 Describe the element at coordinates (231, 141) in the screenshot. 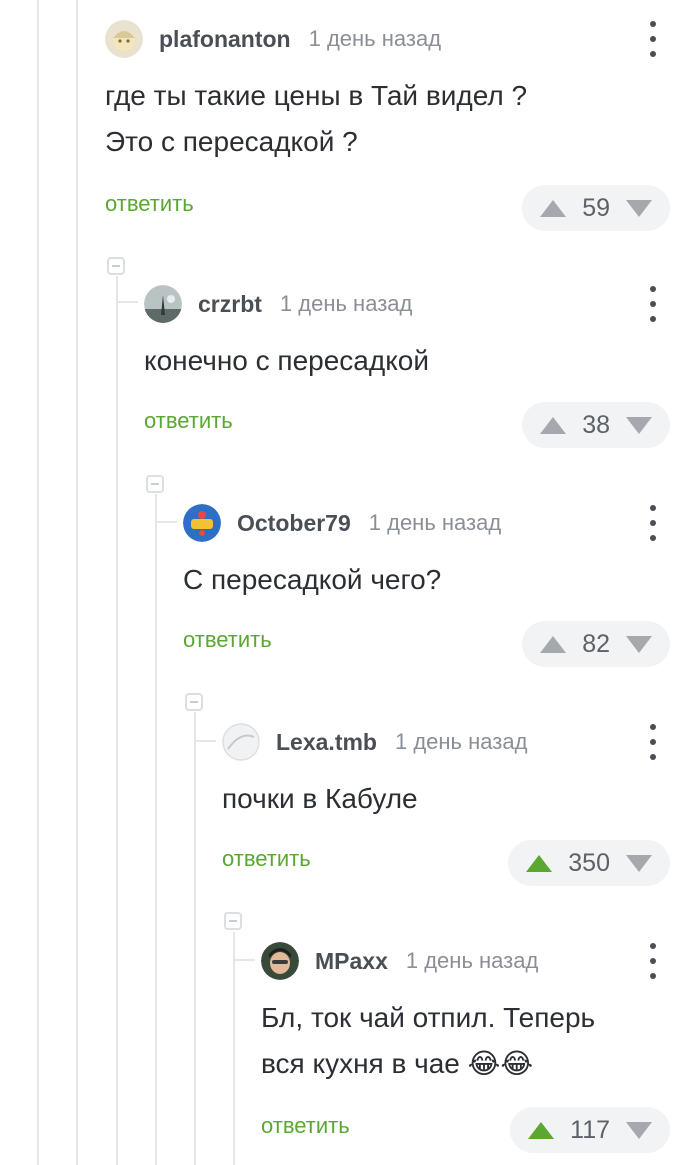

I see `comment-text-line: Это с пересадкой ?` at that location.